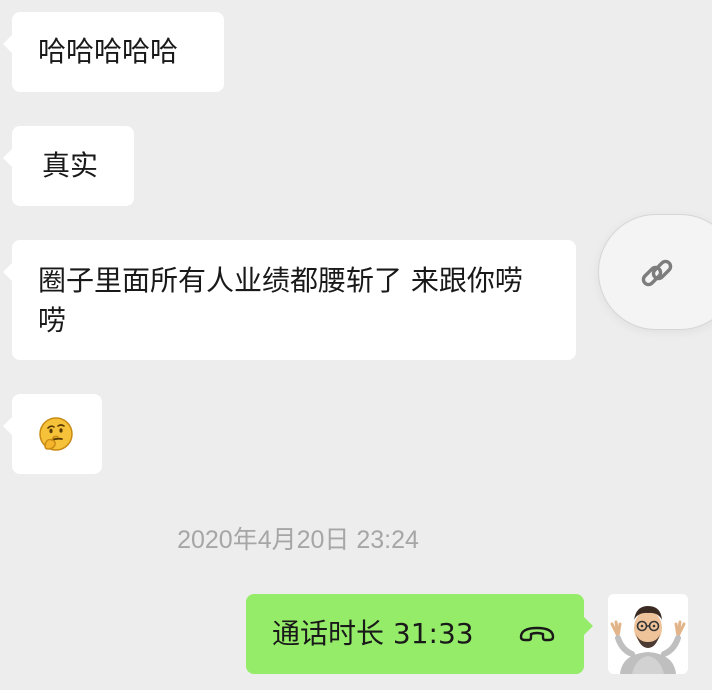  I want to click on memoji-avatar-icon, so click(648, 634).